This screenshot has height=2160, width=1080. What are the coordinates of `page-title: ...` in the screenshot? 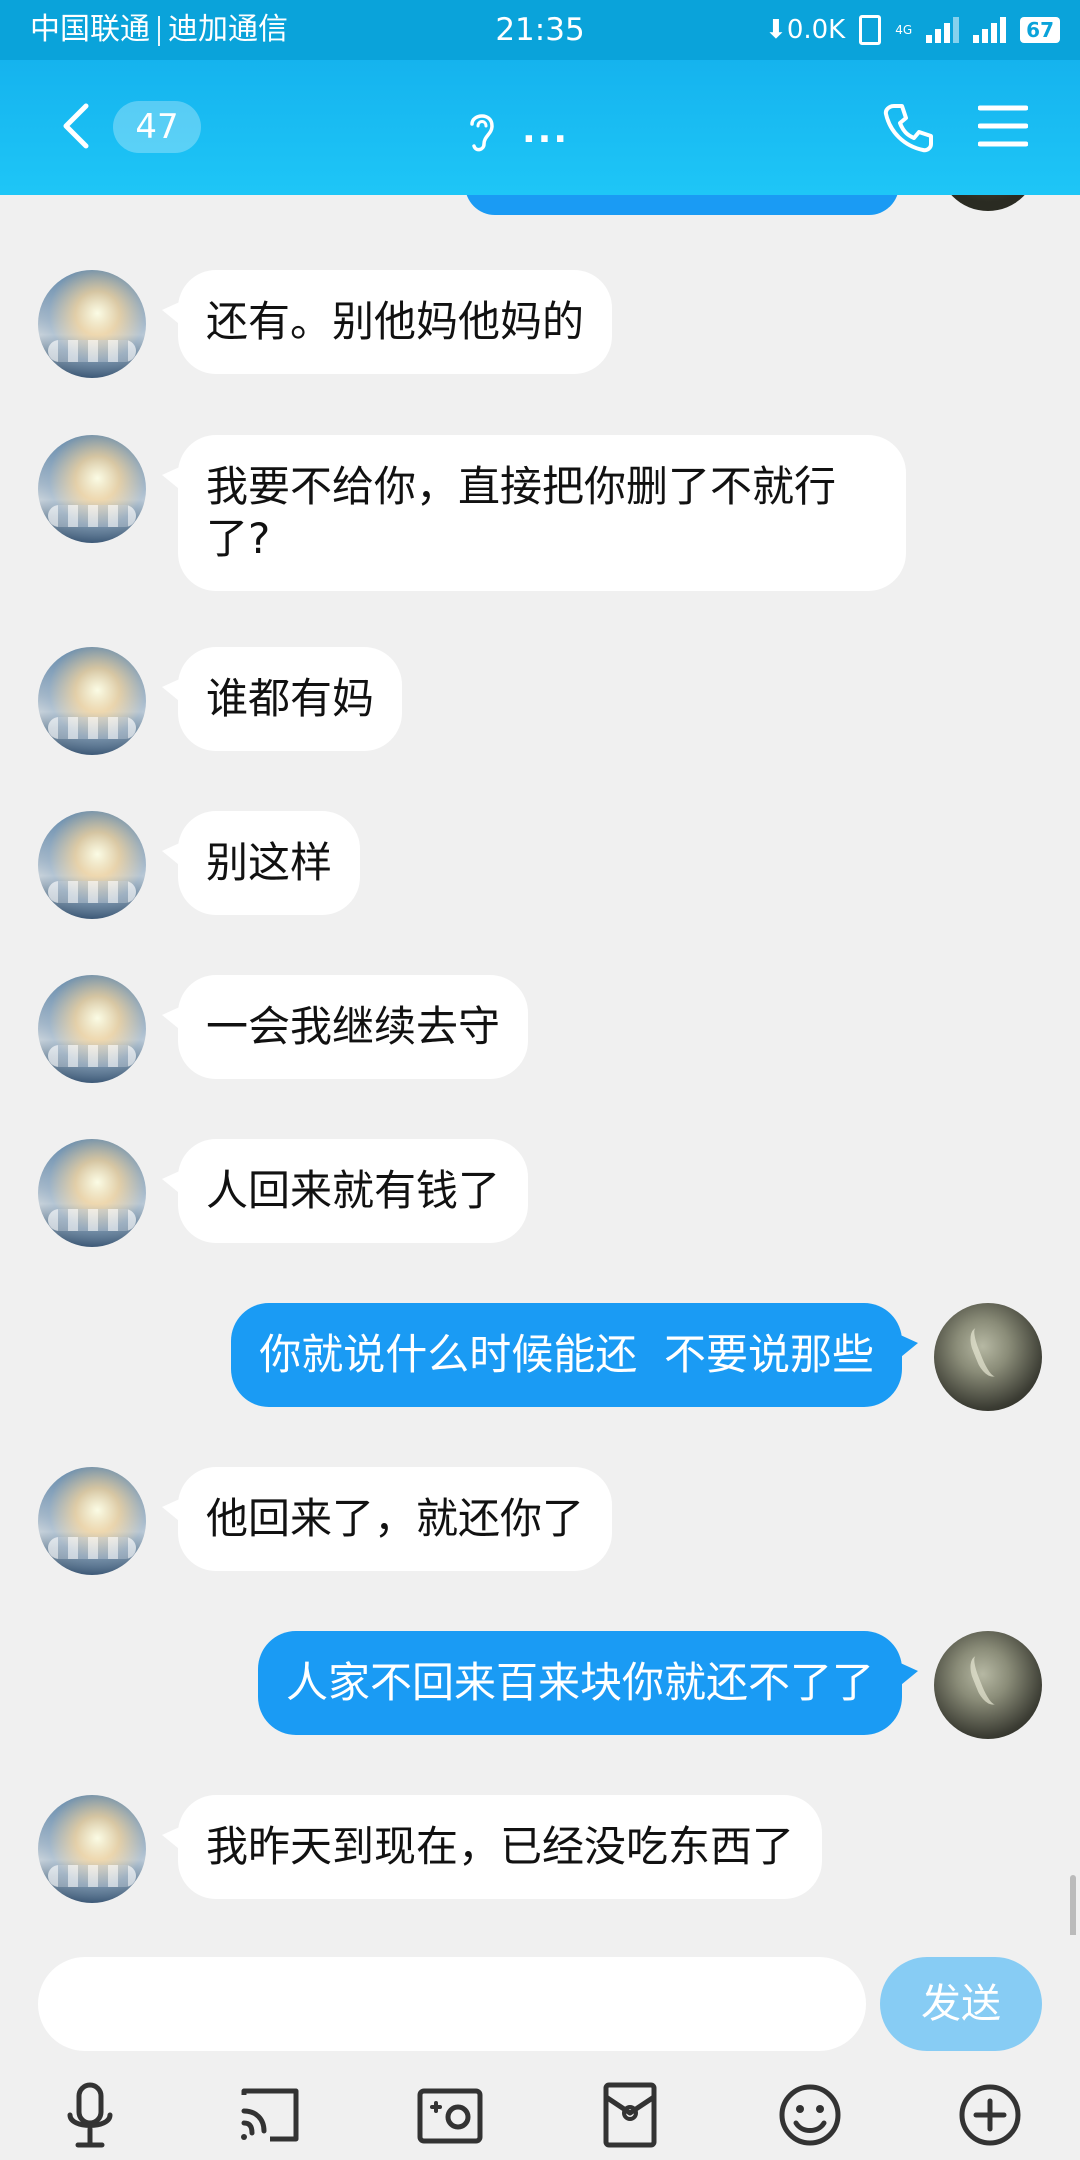 It's located at (546, 130).